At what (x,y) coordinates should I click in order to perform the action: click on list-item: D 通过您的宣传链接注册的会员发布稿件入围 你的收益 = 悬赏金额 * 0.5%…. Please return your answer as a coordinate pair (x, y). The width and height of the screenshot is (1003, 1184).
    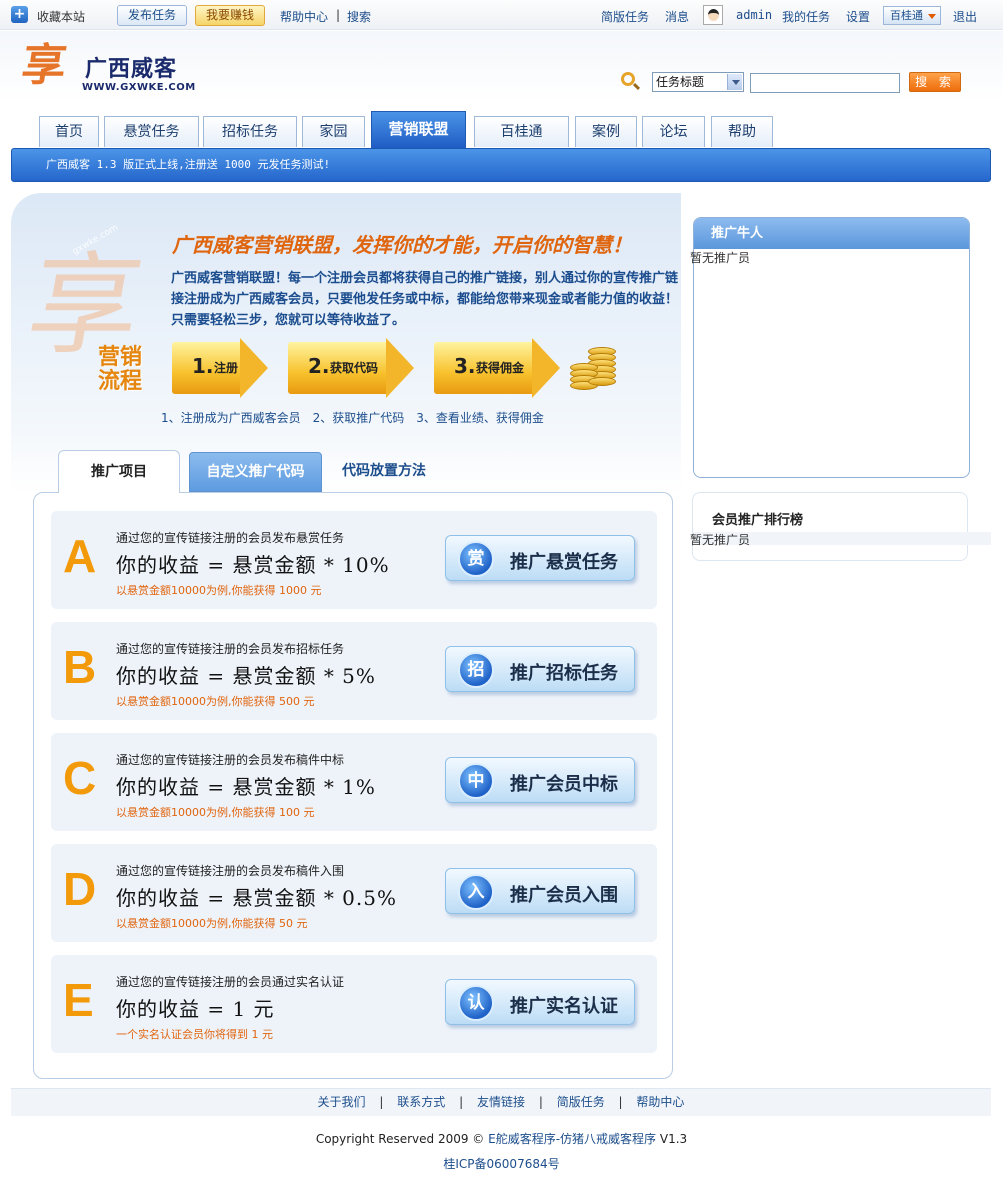
    Looking at the image, I should click on (354, 893).